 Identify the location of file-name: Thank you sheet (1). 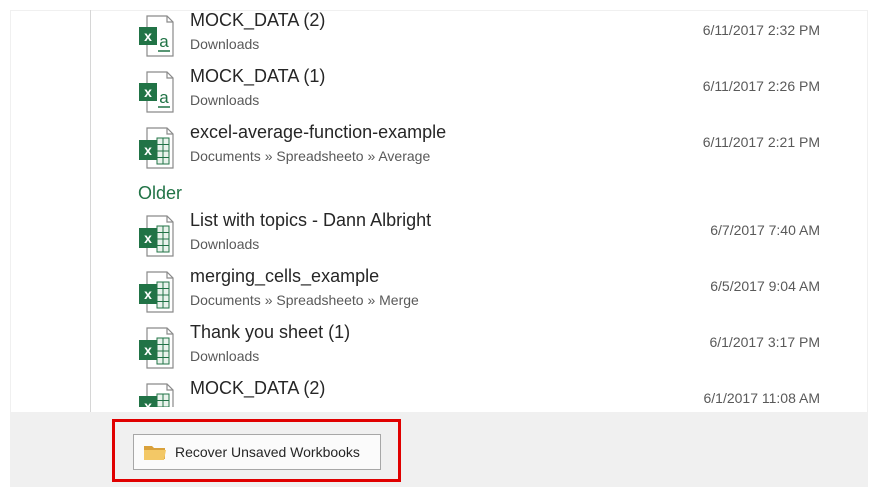
(270, 332).